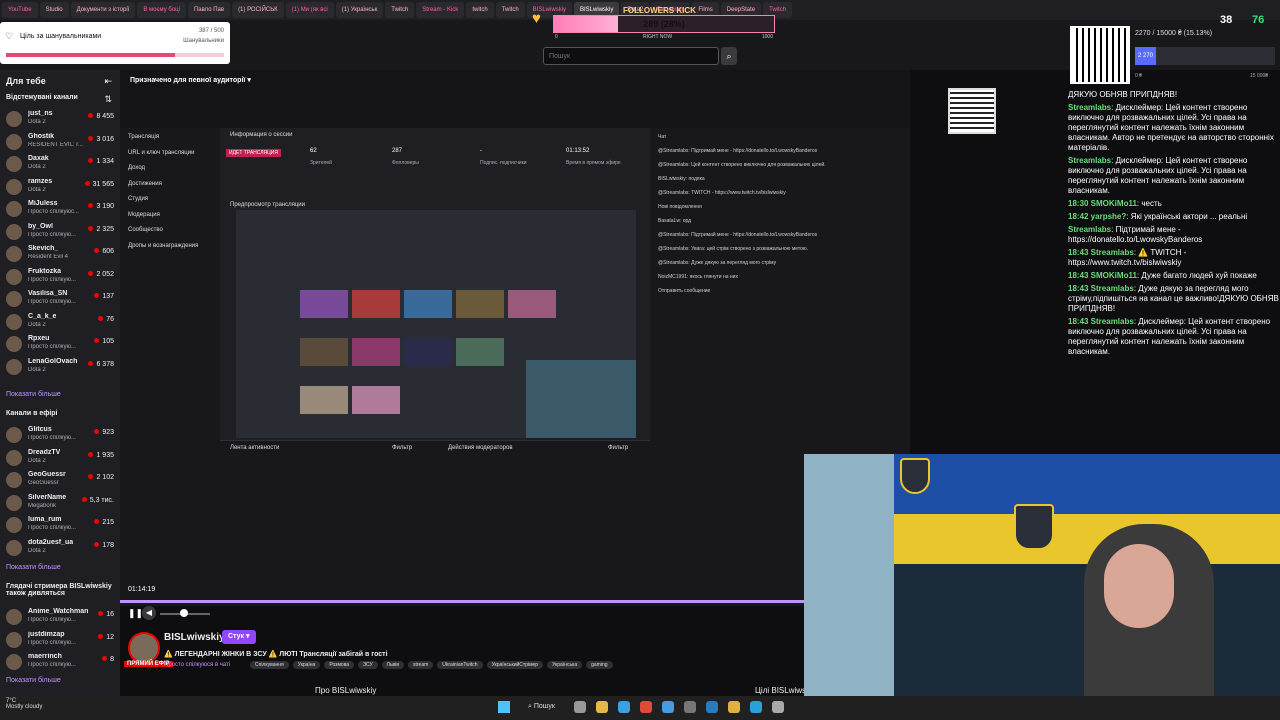  What do you see at coordinates (515, 665) in the screenshot?
I see `tag-chip: УкраїнськийСтрімер` at bounding box center [515, 665].